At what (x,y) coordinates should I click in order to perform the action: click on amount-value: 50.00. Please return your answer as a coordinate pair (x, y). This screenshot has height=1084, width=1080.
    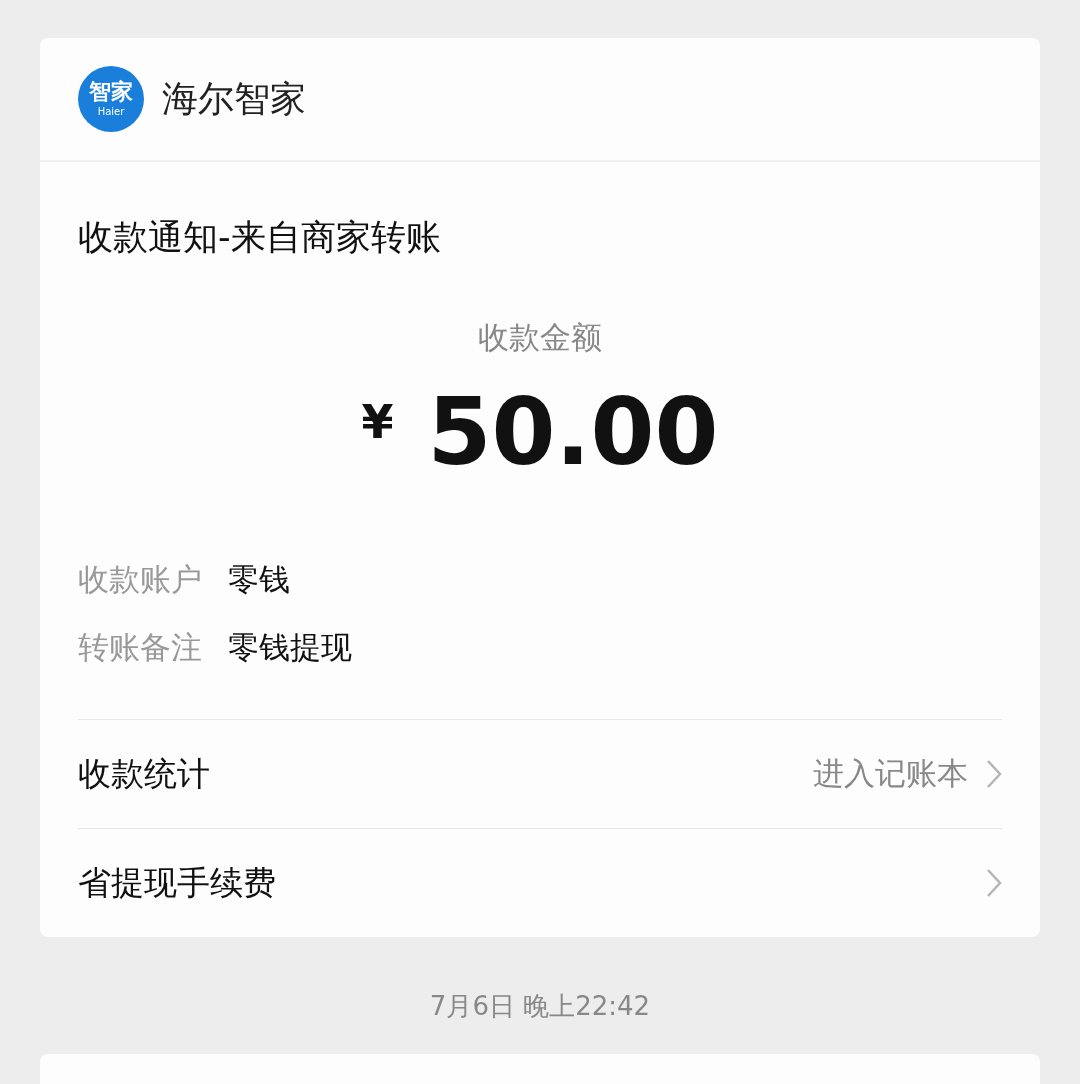
    Looking at the image, I should click on (573, 433).